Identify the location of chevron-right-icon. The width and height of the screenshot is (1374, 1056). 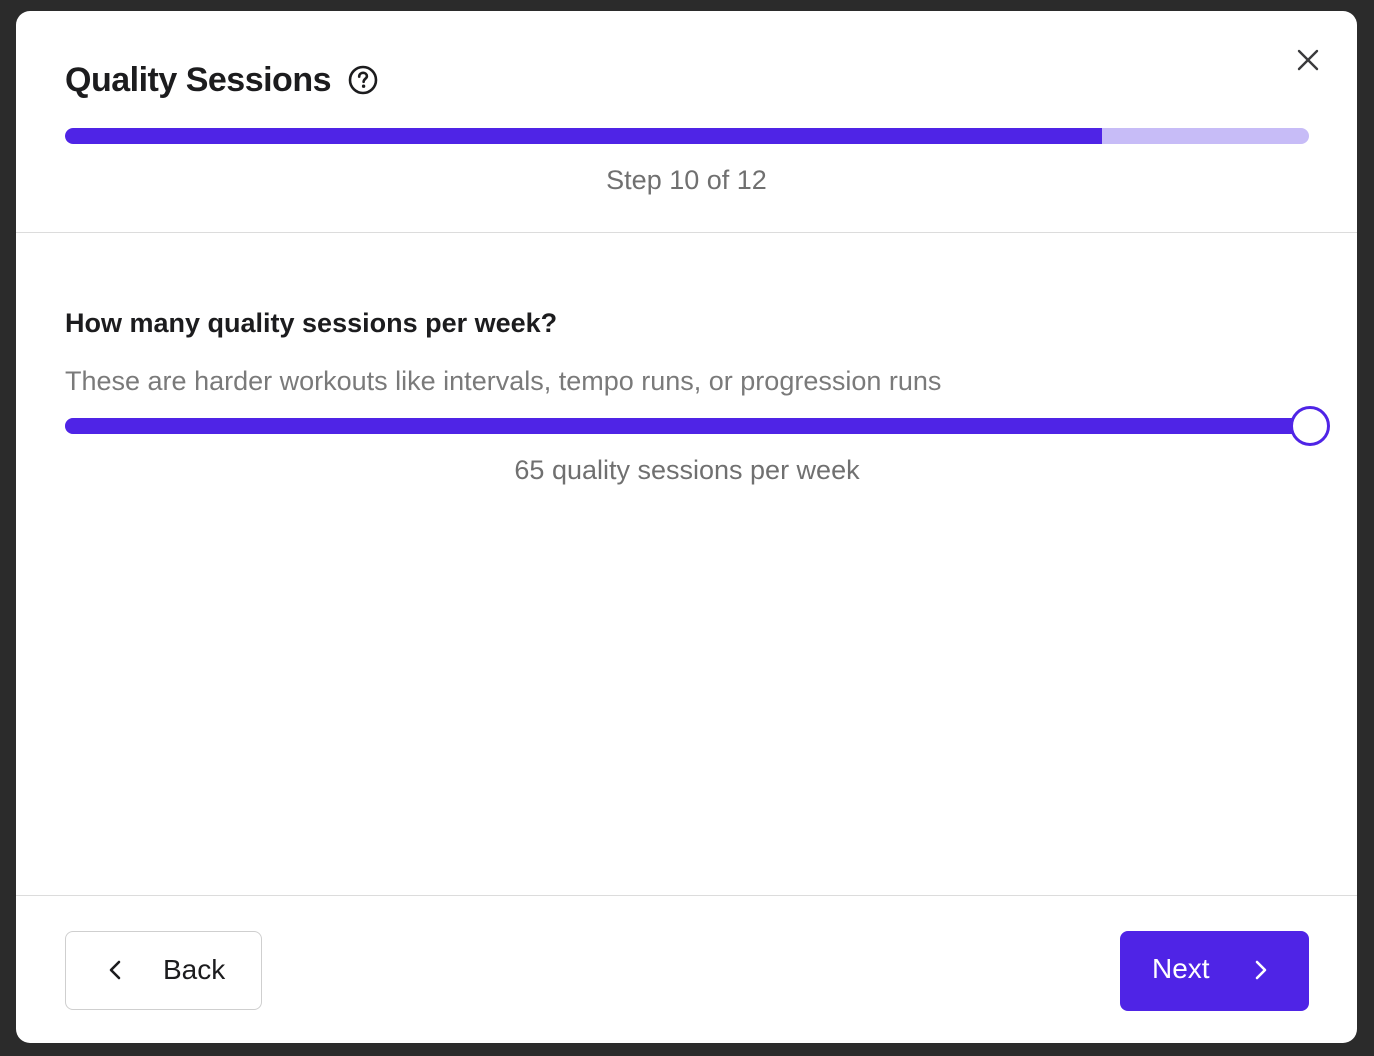
(1260, 970).